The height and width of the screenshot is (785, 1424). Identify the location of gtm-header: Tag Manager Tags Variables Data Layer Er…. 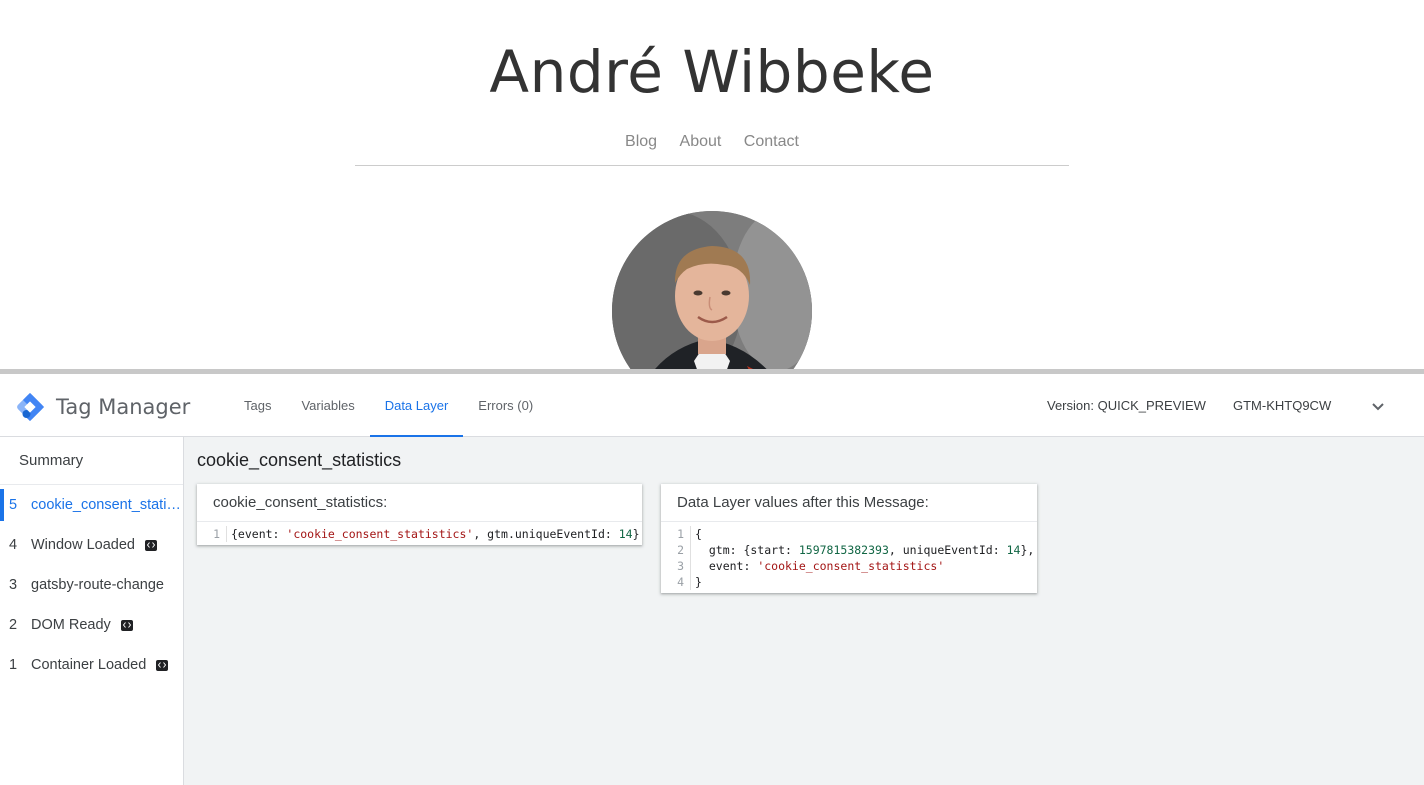
(712, 406).